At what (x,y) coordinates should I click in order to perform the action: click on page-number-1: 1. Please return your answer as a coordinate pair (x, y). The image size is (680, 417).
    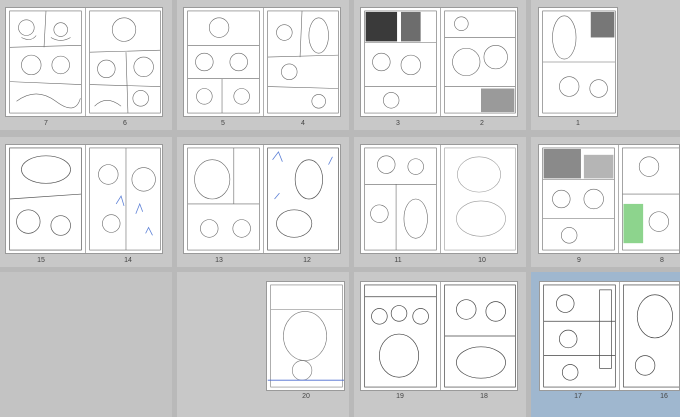
    Looking at the image, I should click on (578, 123).